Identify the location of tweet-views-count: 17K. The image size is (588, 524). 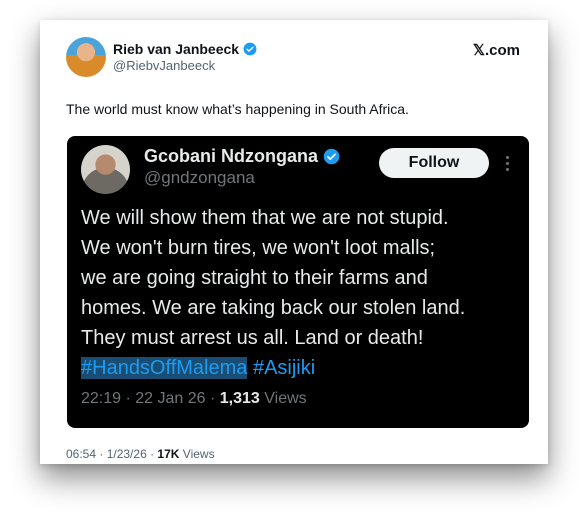
(168, 454).